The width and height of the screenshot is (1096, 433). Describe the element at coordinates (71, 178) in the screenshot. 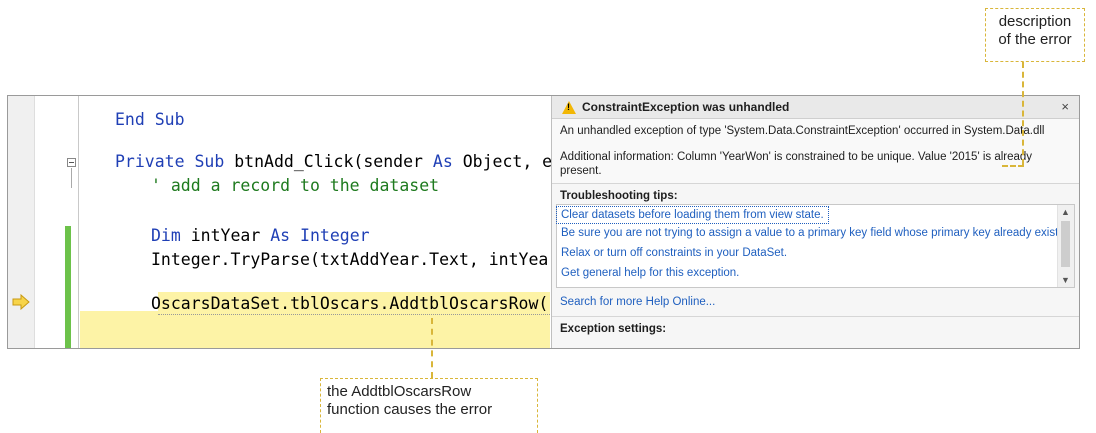

I see `outline-guide` at that location.